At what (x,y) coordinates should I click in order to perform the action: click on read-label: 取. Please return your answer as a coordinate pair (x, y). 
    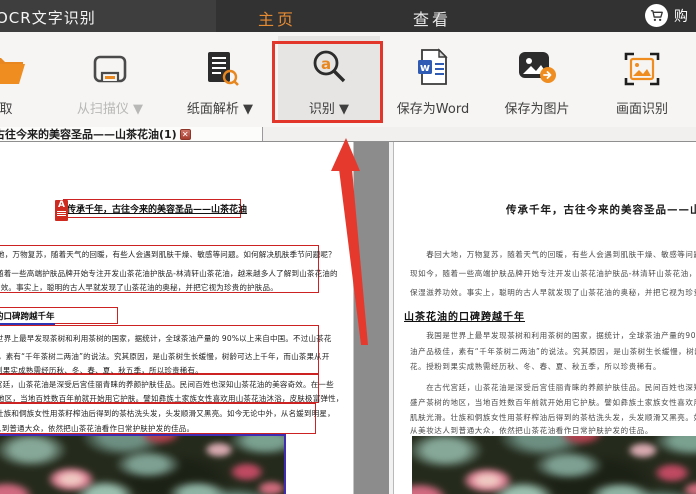
    Looking at the image, I should click on (6, 109).